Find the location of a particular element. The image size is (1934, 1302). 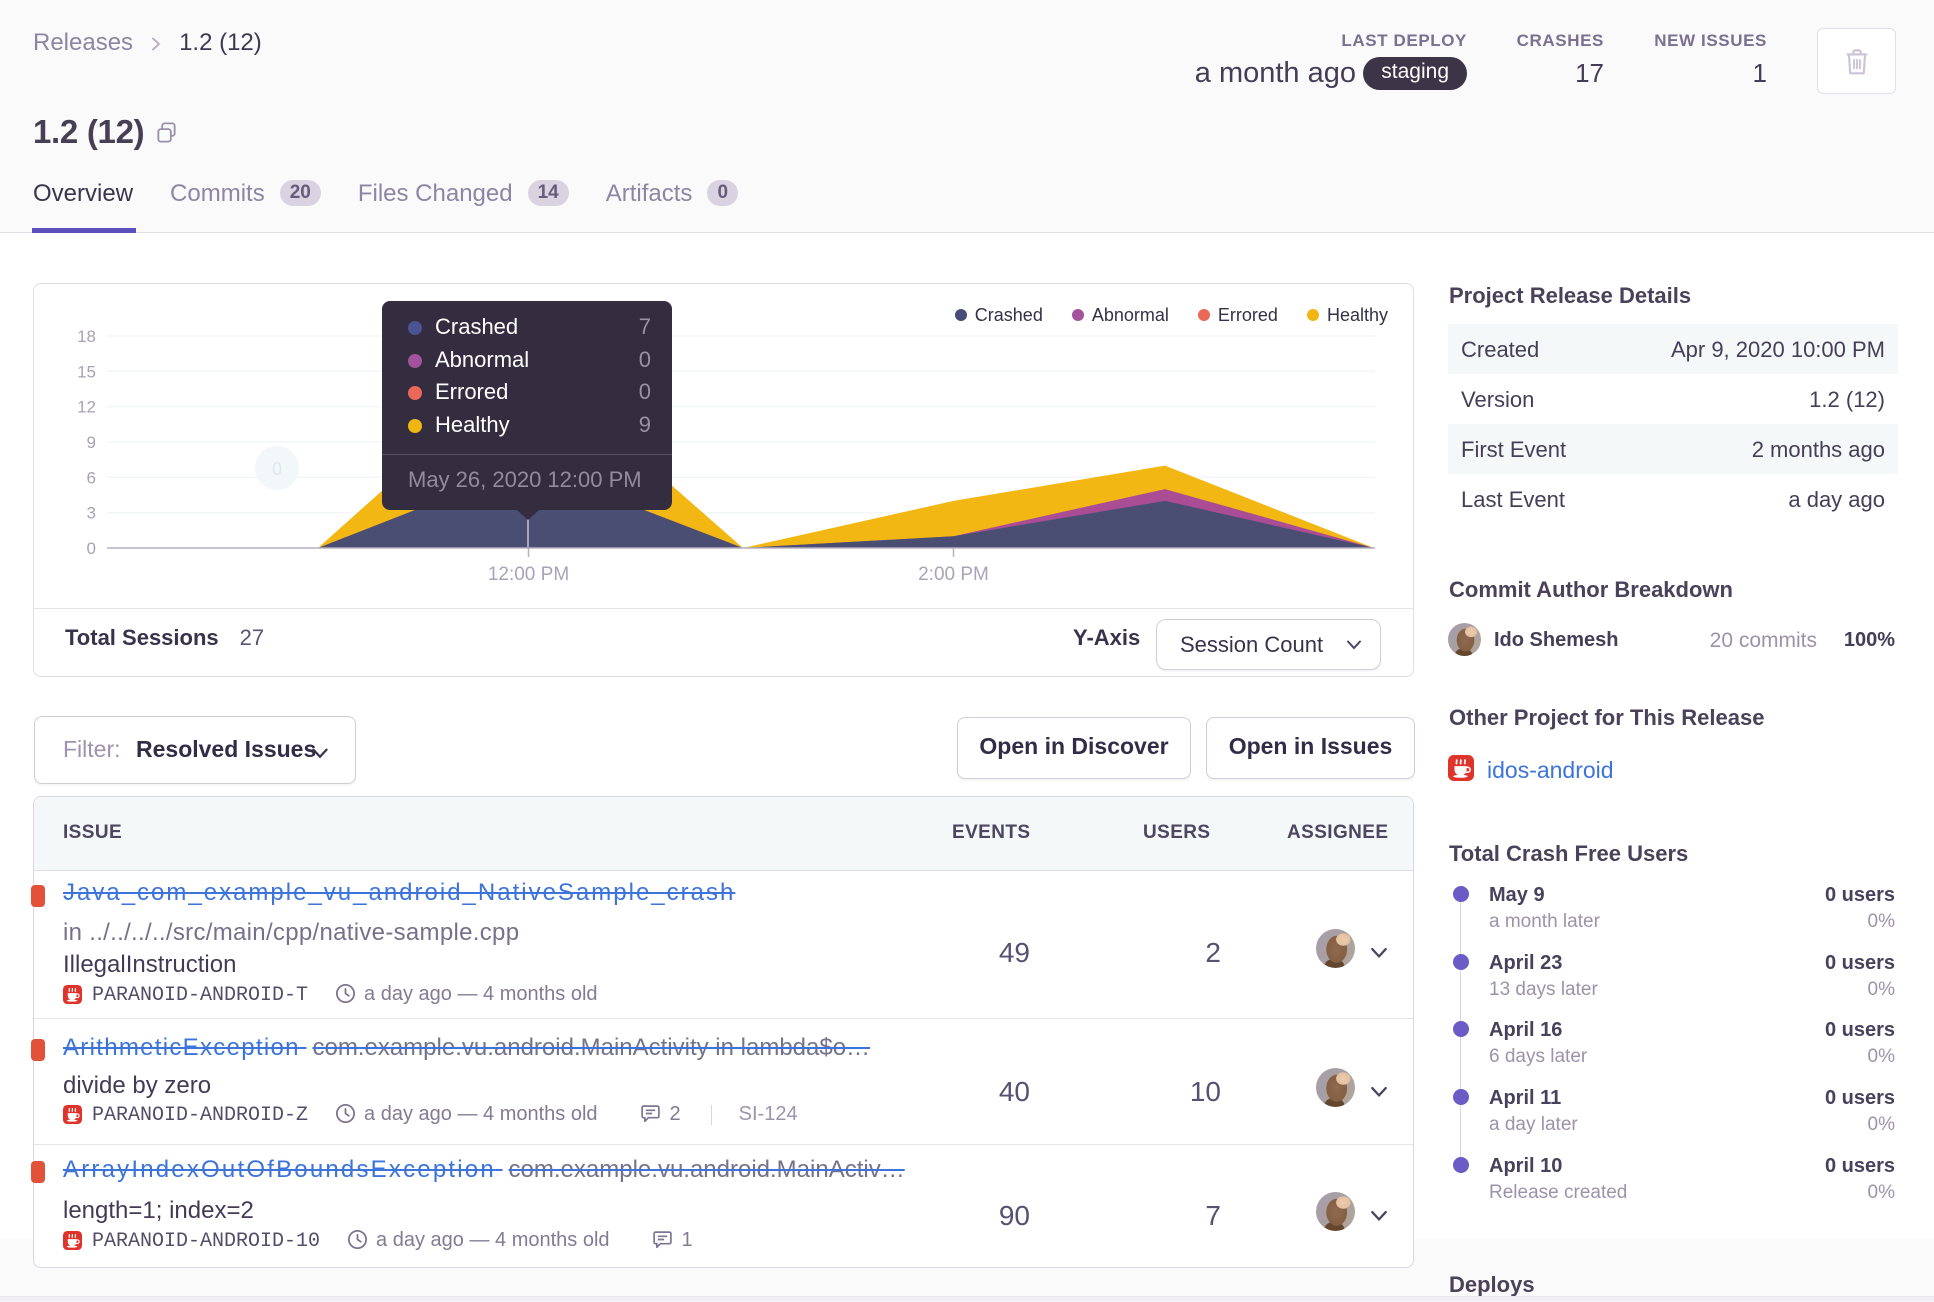

svg-text: 2:00 PM is located at coordinates (953, 574).